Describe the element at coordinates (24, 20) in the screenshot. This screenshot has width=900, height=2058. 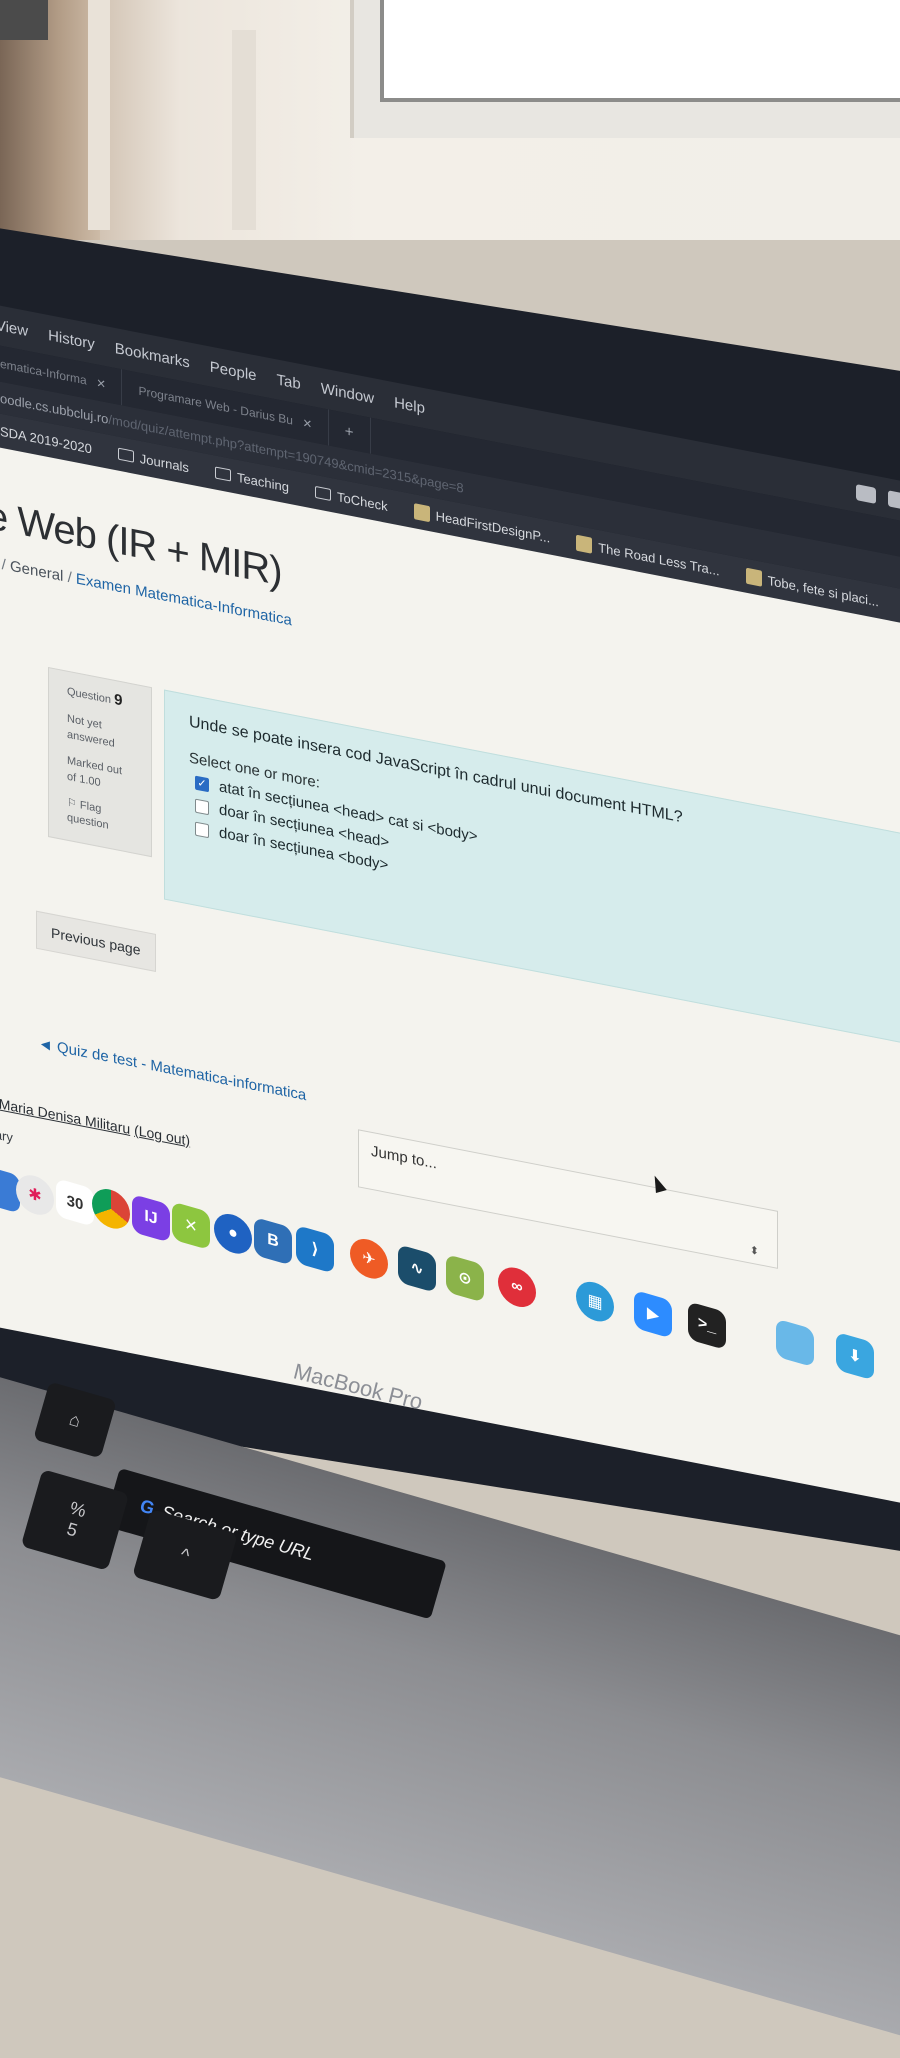
I see `wall-object` at that location.